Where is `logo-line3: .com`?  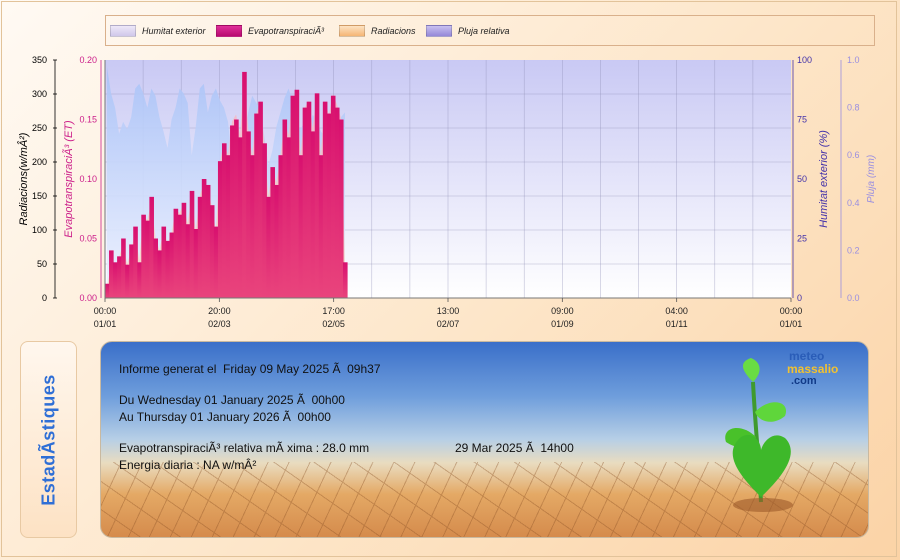
logo-line3: .com is located at coordinates (804, 381).